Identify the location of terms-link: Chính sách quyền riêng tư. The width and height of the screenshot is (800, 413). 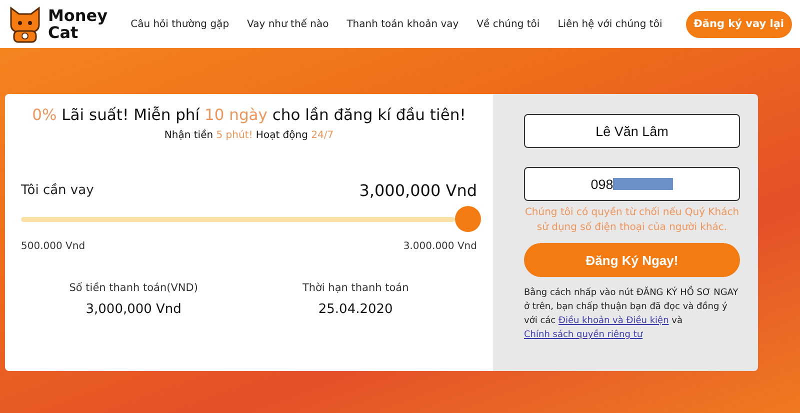
(583, 335).